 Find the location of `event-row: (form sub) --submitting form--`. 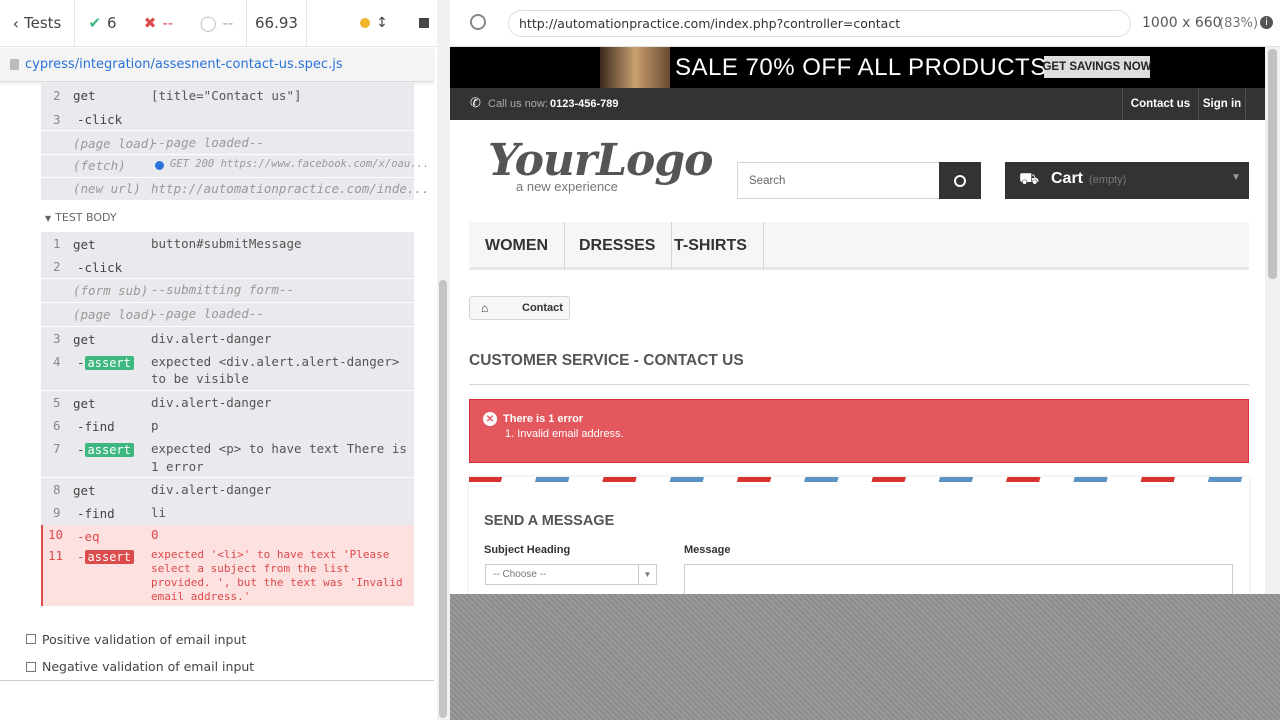

event-row: (form sub) --submitting form-- is located at coordinates (227, 290).